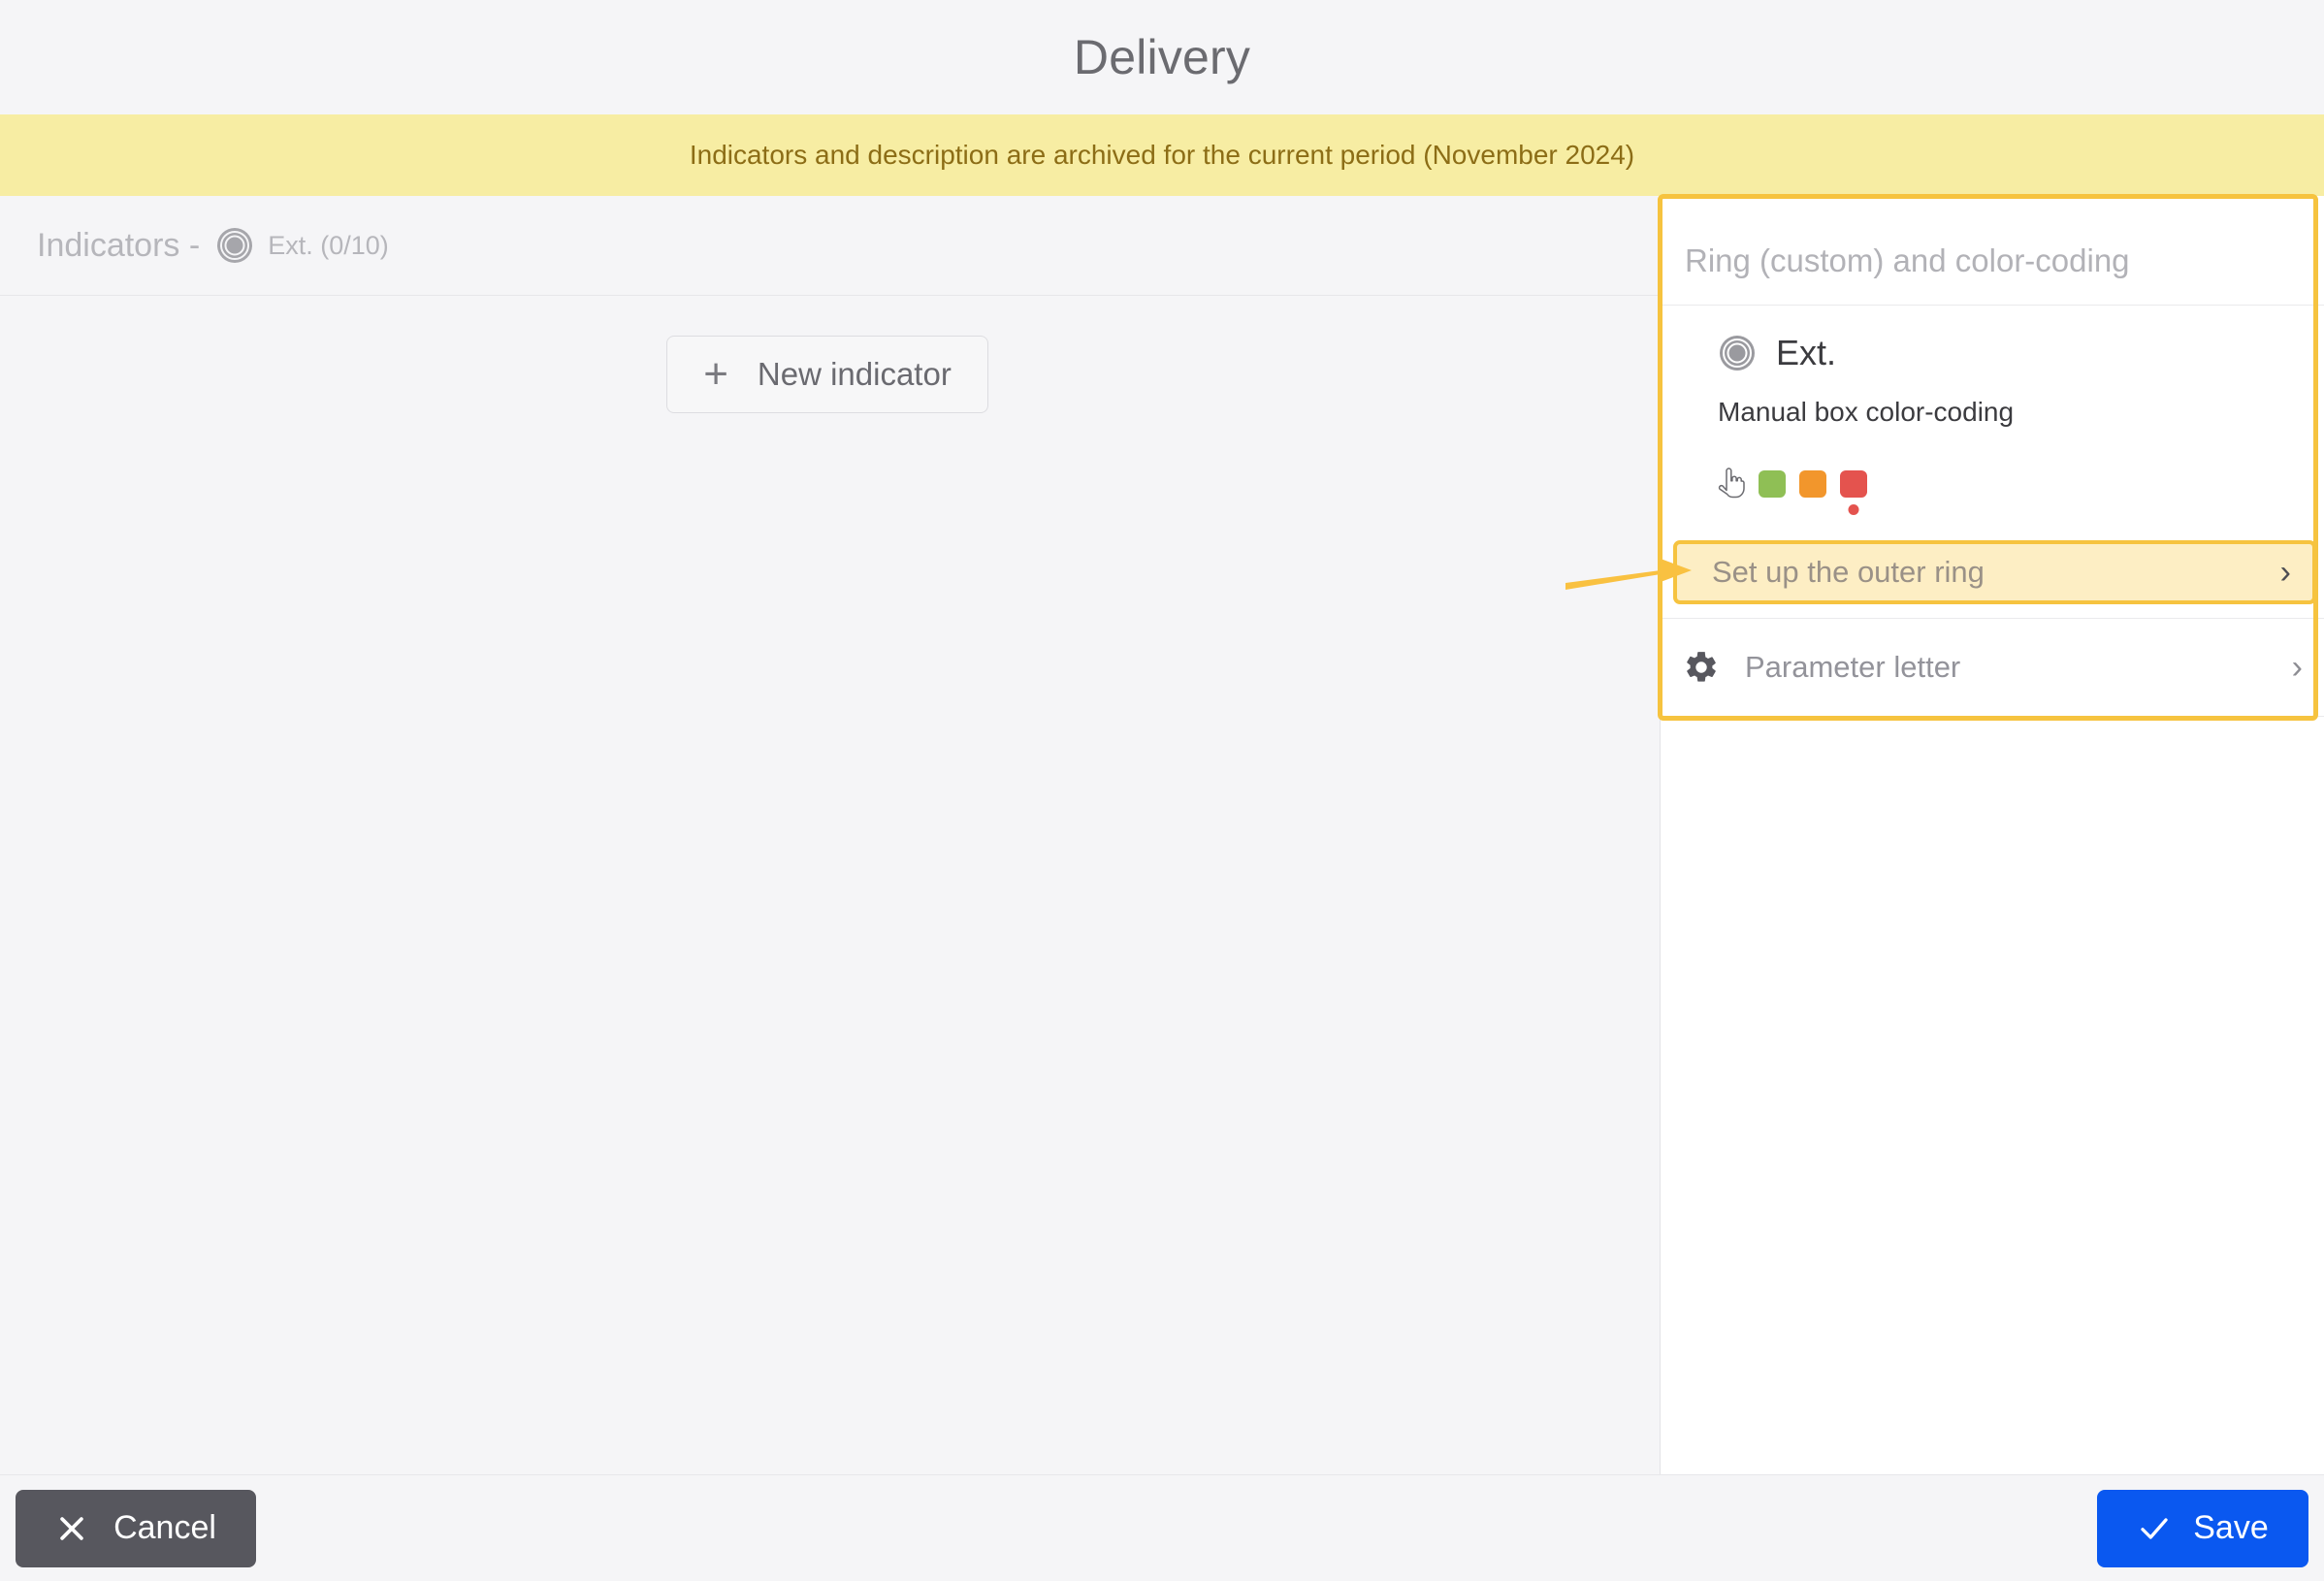 This screenshot has width=2324, height=1581. I want to click on swatch-orange, so click(1812, 484).